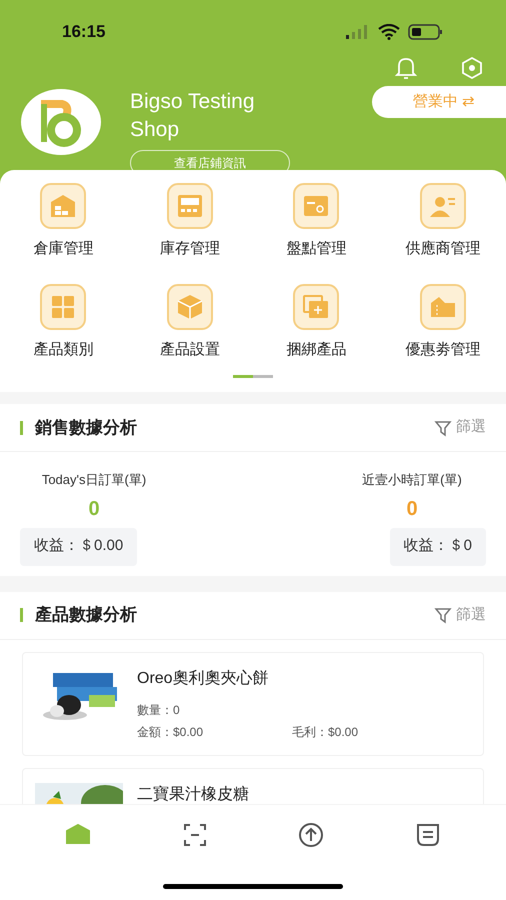 This screenshot has height=900, width=506. Describe the element at coordinates (86, 615) in the screenshot. I see `section-title: 產品數據分析` at that location.